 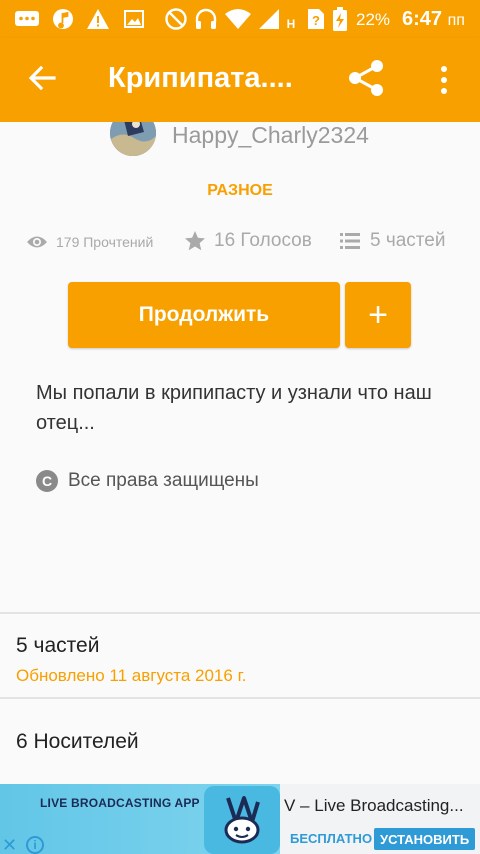 I want to click on continue-reading-button: Продолжить, so click(x=204, y=315).